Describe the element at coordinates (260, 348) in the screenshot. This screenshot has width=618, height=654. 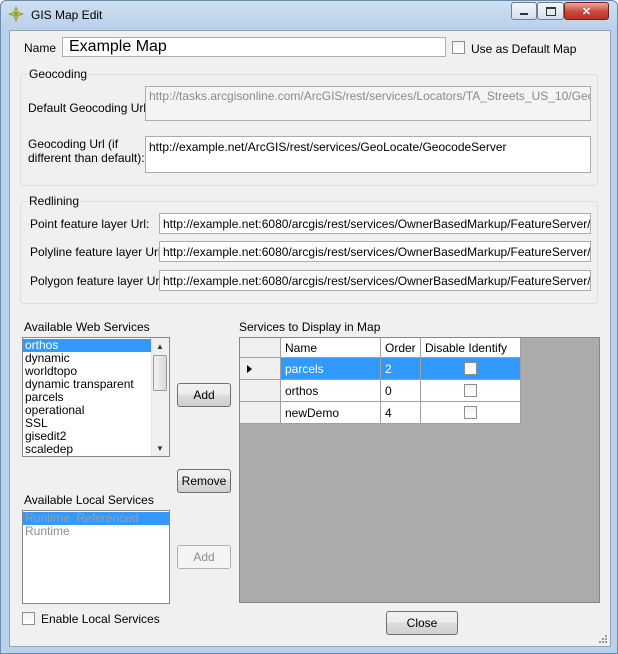
I see `grid-corner-header` at that location.